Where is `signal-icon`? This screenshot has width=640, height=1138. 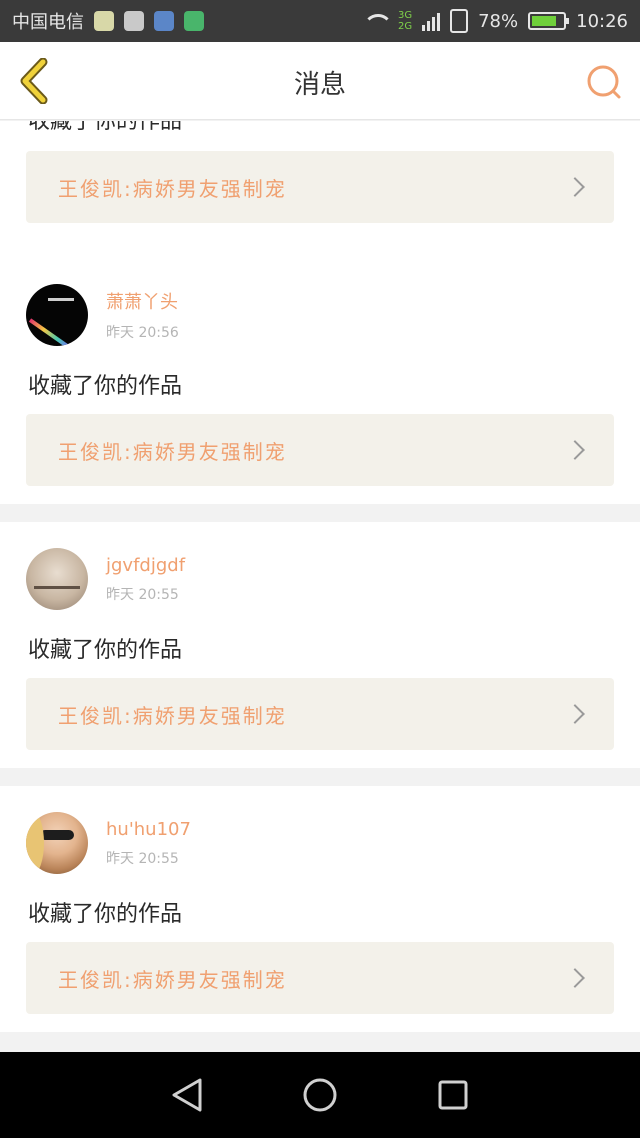 signal-icon is located at coordinates (431, 21).